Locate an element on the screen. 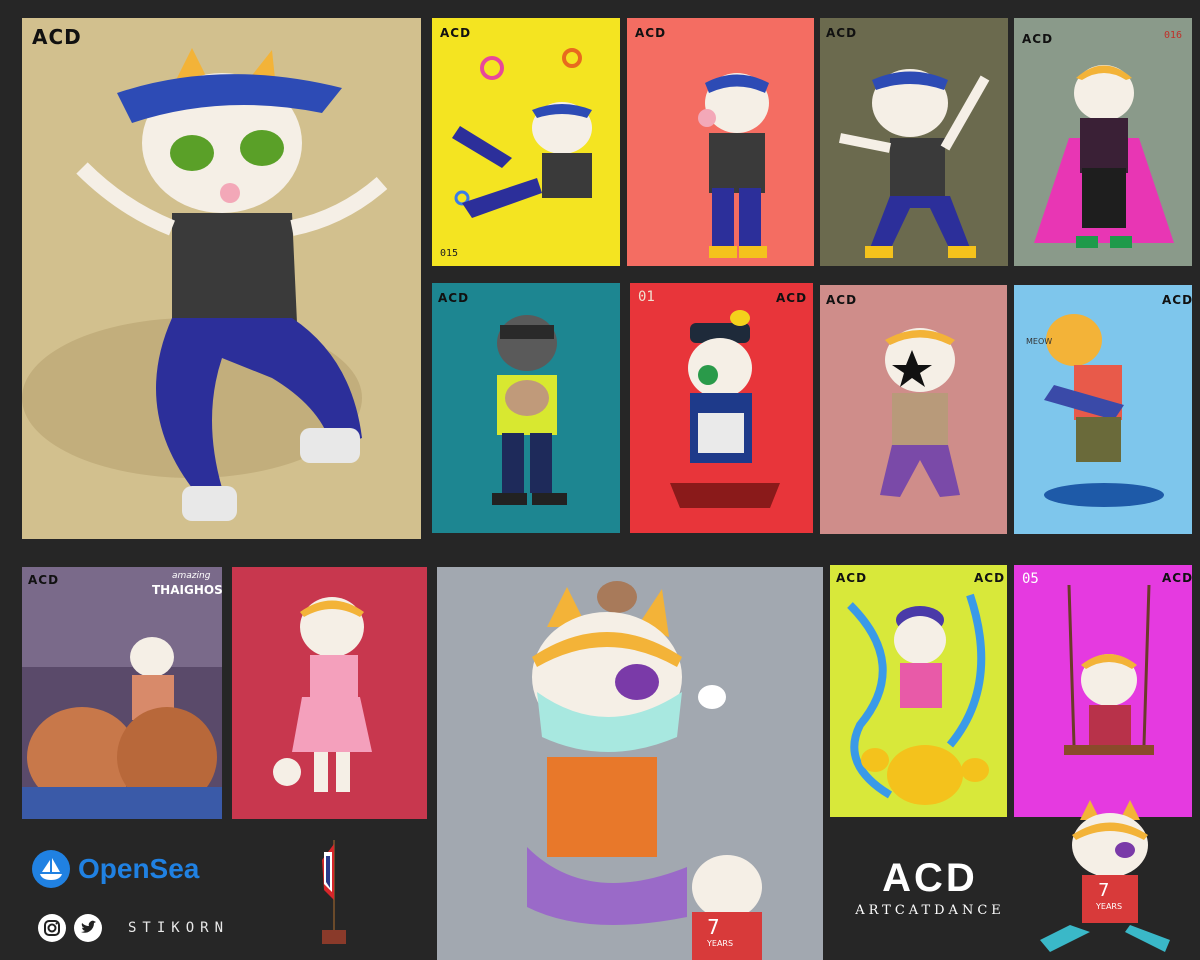 The width and height of the screenshot is (1200, 960). artwork-seated-cat: 7 YEARS is located at coordinates (1110, 880).